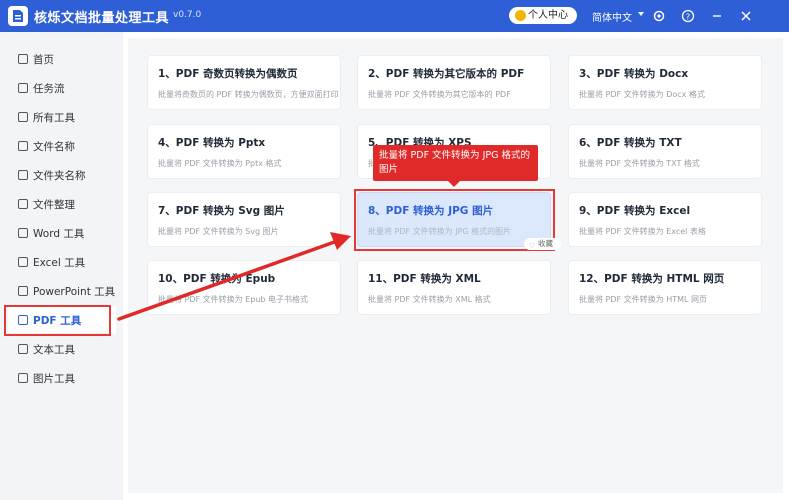  I want to click on tool-card-title: 1、PDF 奇数页转换为偶数页, so click(228, 74).